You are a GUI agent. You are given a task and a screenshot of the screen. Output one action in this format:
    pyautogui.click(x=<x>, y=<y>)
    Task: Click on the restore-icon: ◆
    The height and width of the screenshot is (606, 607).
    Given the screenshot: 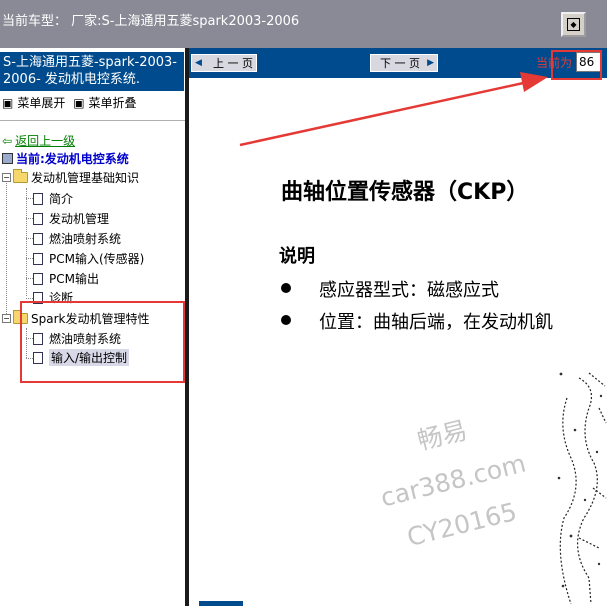 What is the action you would take?
    pyautogui.click(x=573, y=24)
    